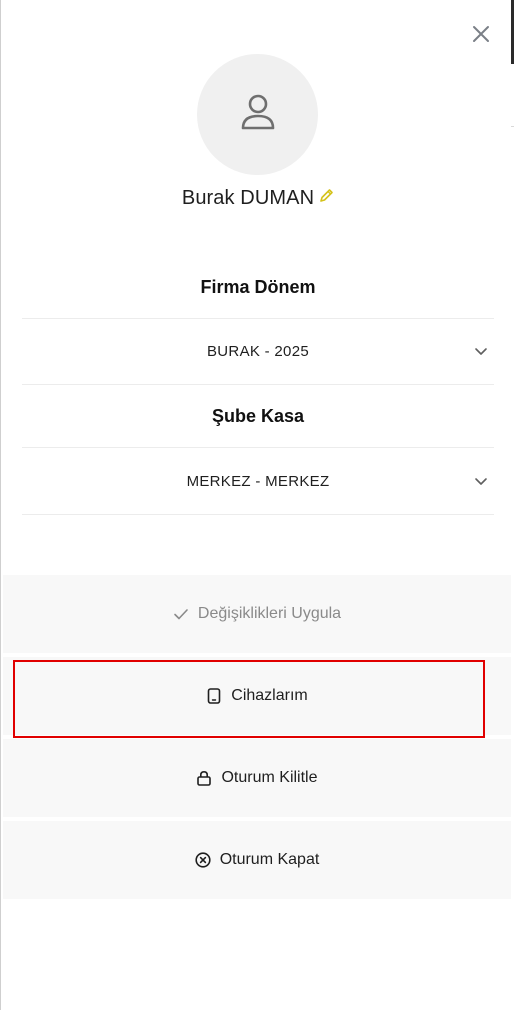 This screenshot has height=1010, width=514. Describe the element at coordinates (269, 777) in the screenshot. I see `lock-session-label: Oturum Kilitle` at that location.